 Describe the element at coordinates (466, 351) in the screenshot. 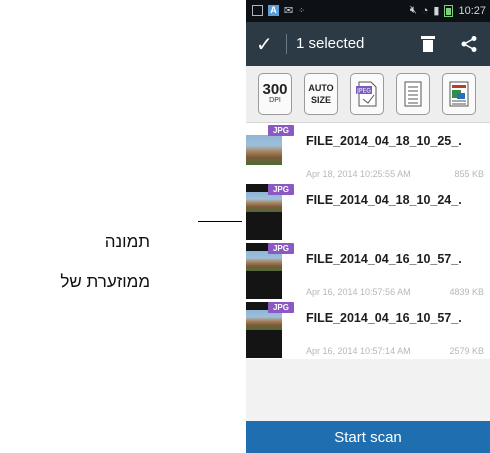

I see `file-size: 2579 KB` at that location.